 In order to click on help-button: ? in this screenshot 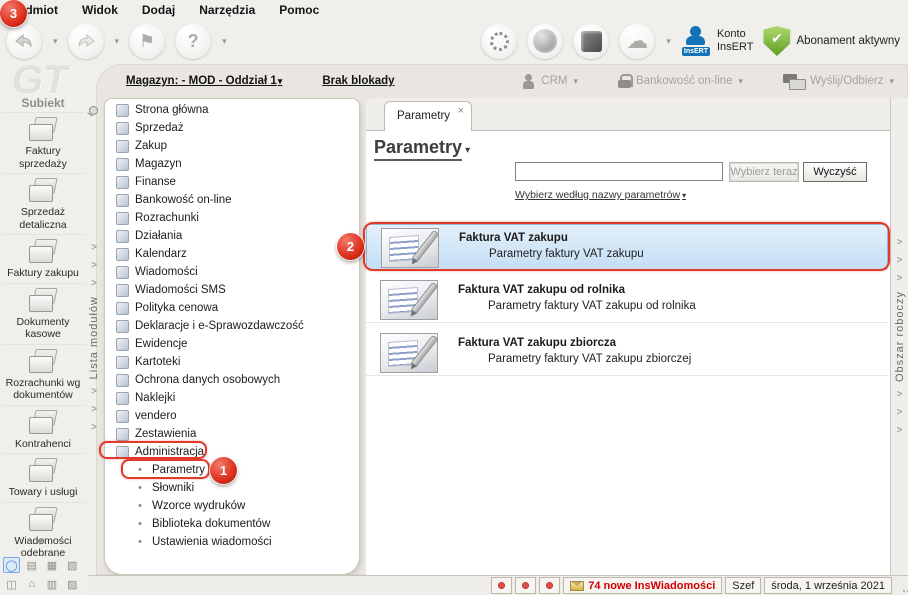, I will do `click(193, 41)`.